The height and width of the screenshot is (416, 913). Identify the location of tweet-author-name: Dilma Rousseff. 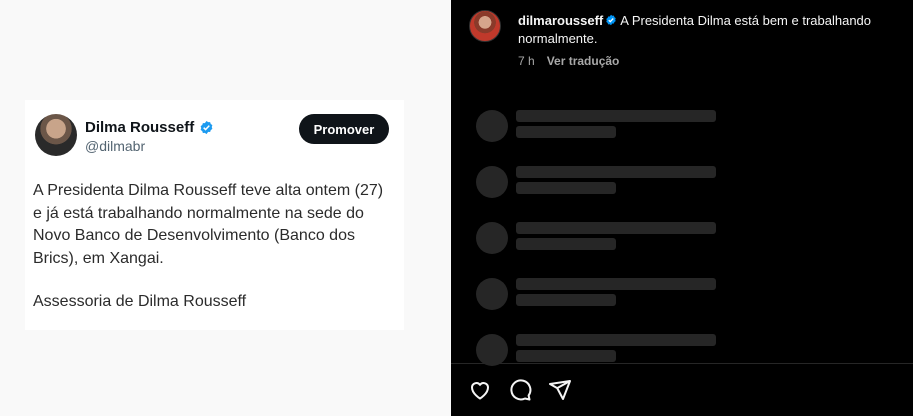
(140, 127).